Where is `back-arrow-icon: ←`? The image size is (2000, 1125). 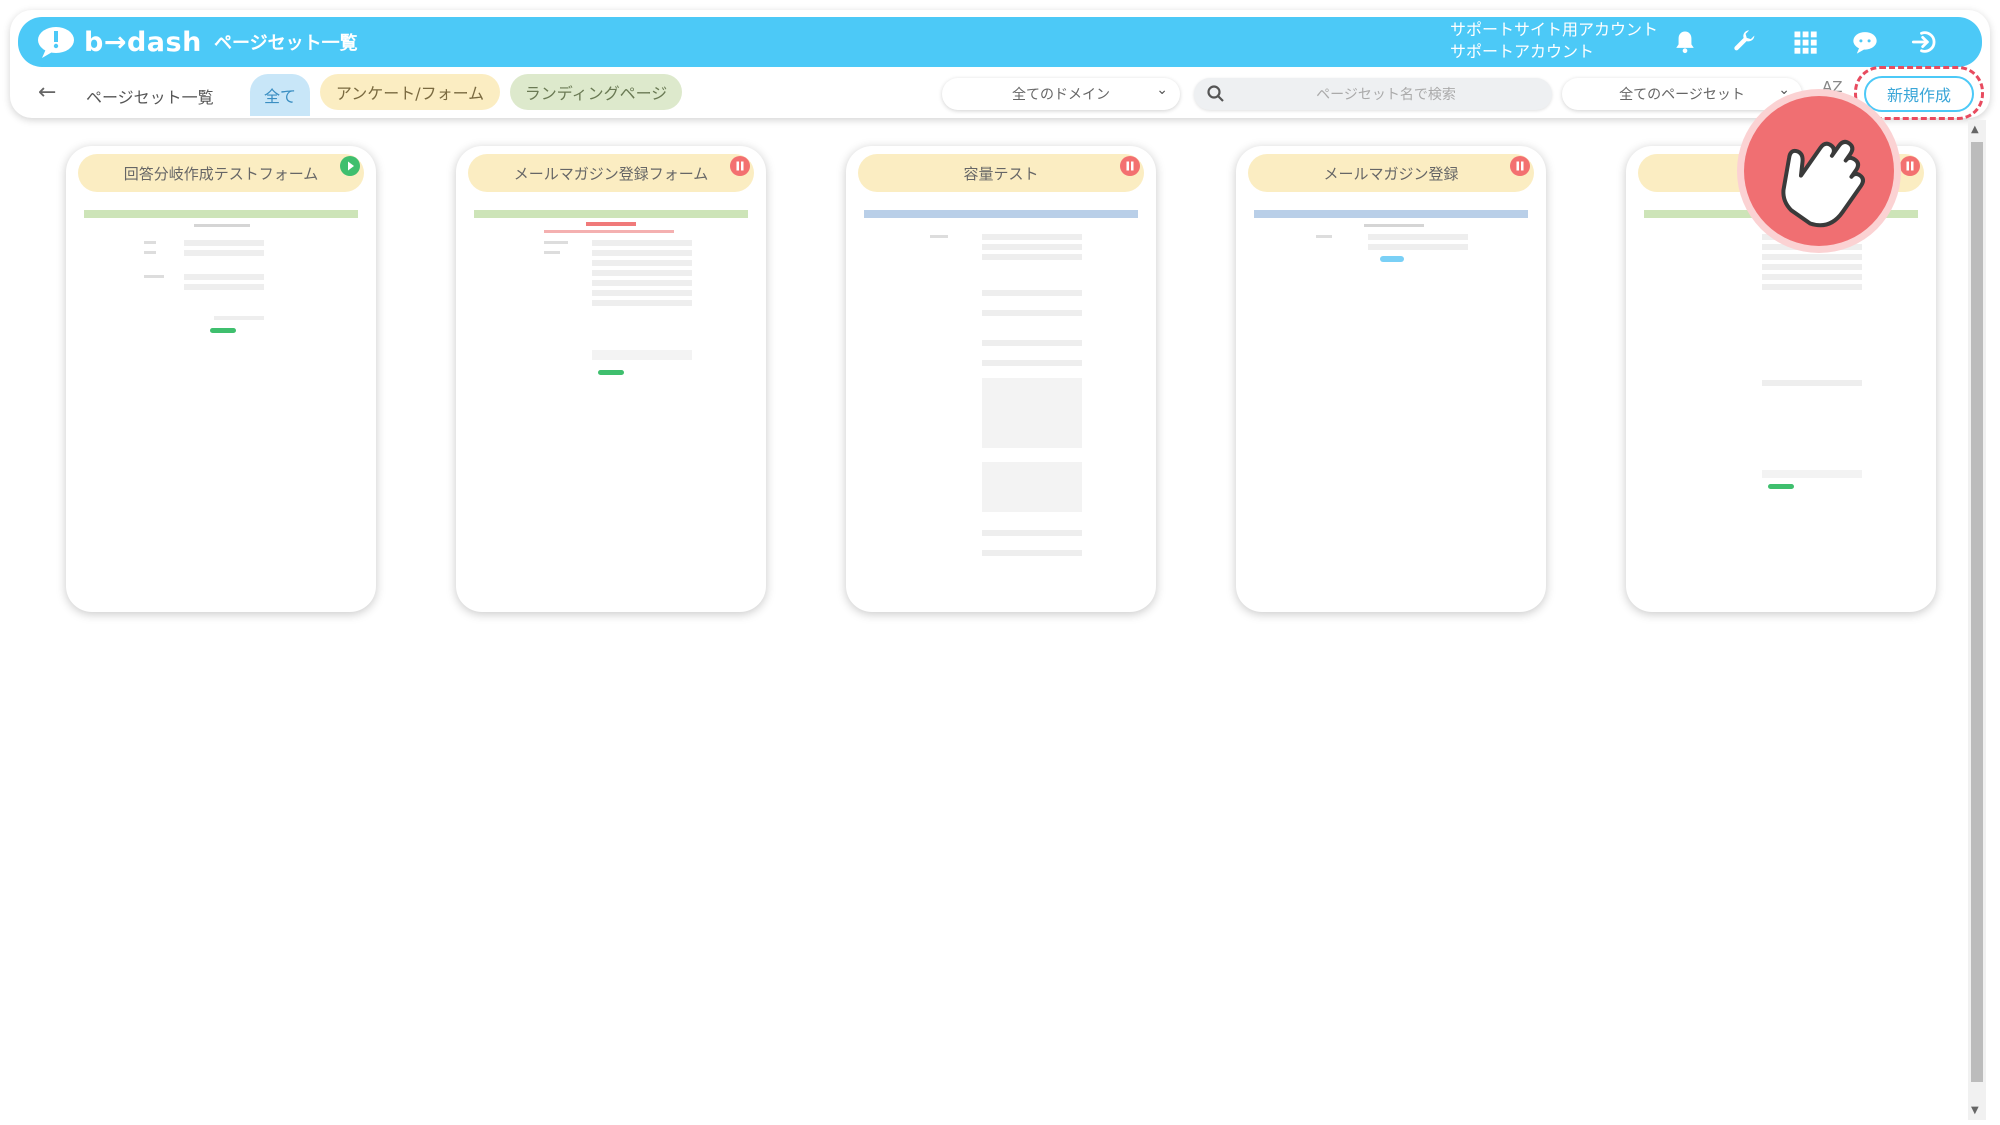
back-arrow-icon: ← is located at coordinates (47, 92).